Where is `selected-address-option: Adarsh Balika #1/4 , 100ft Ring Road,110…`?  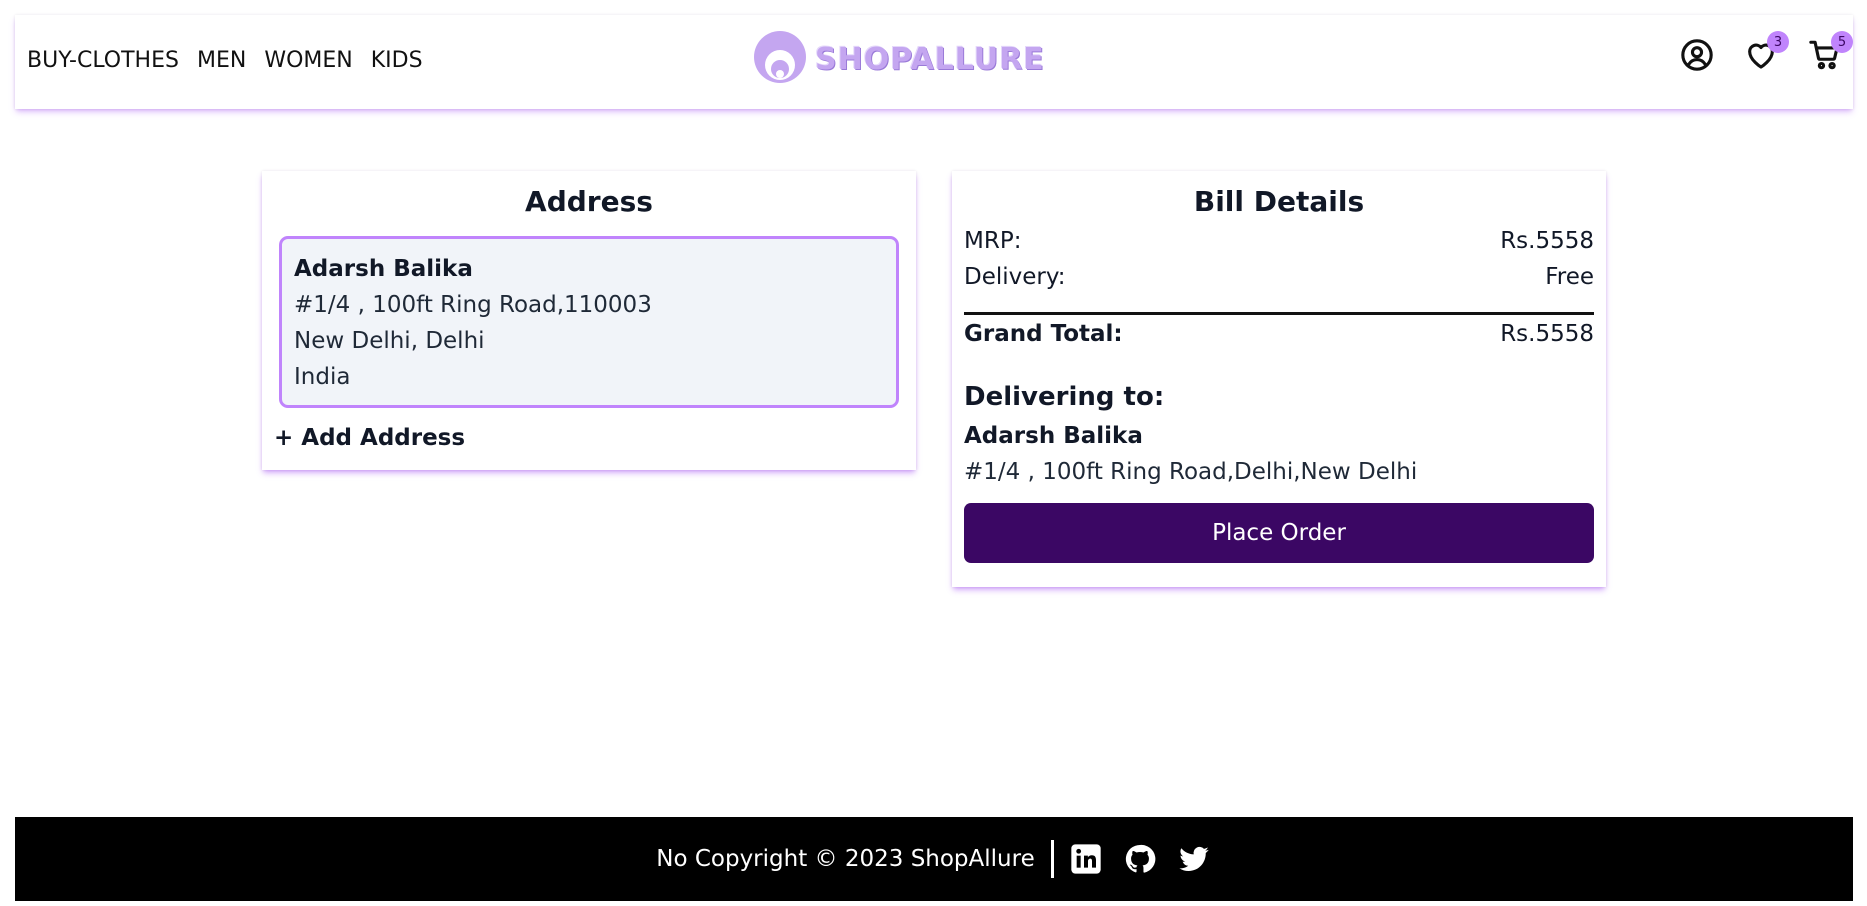
selected-address-option: Adarsh Balika #1/4 , 100ft Ring Road,110… is located at coordinates (589, 322).